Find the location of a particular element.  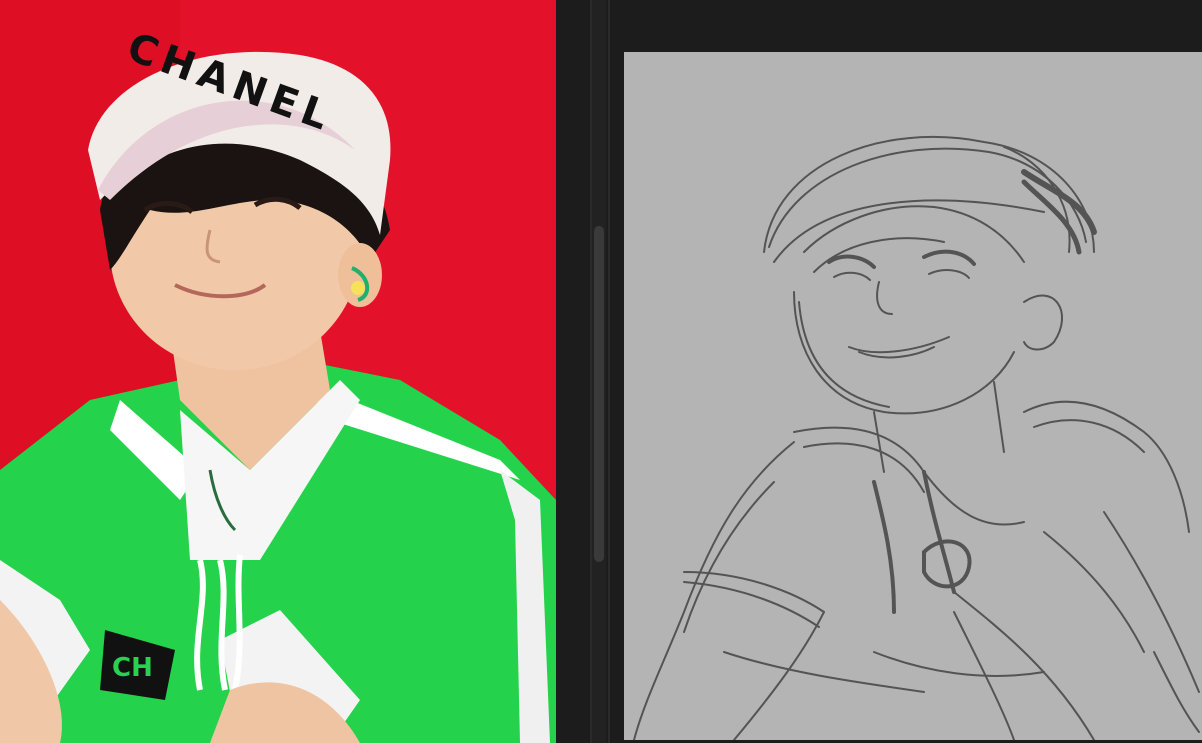

divider-rule is located at coordinates (609, 371).